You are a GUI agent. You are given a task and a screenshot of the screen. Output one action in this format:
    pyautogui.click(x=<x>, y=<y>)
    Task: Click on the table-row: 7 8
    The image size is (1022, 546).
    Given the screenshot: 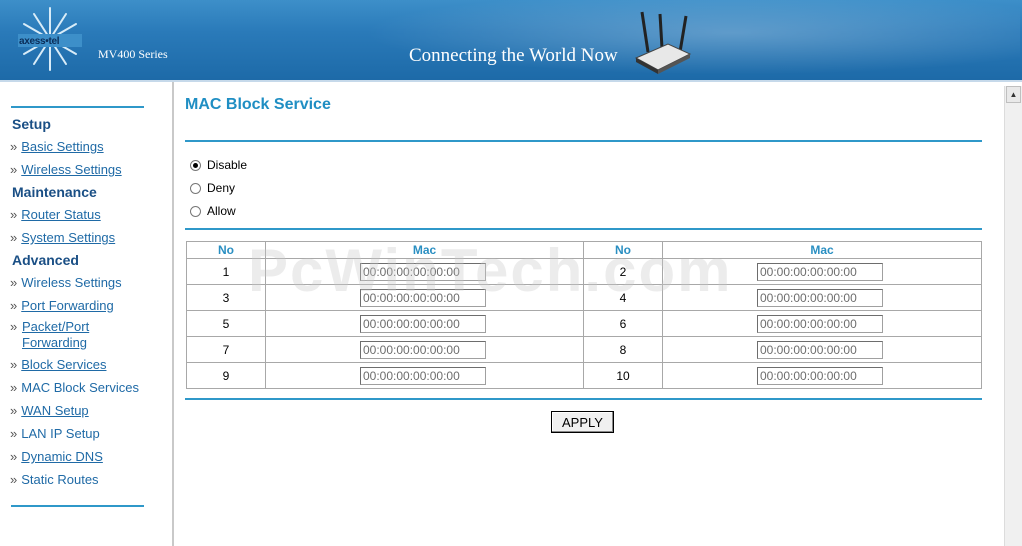 What is the action you would take?
    pyautogui.click(x=584, y=349)
    